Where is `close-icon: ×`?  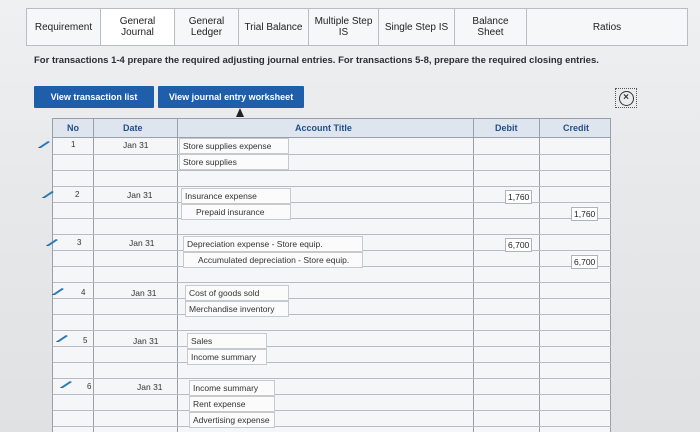 close-icon: × is located at coordinates (626, 98).